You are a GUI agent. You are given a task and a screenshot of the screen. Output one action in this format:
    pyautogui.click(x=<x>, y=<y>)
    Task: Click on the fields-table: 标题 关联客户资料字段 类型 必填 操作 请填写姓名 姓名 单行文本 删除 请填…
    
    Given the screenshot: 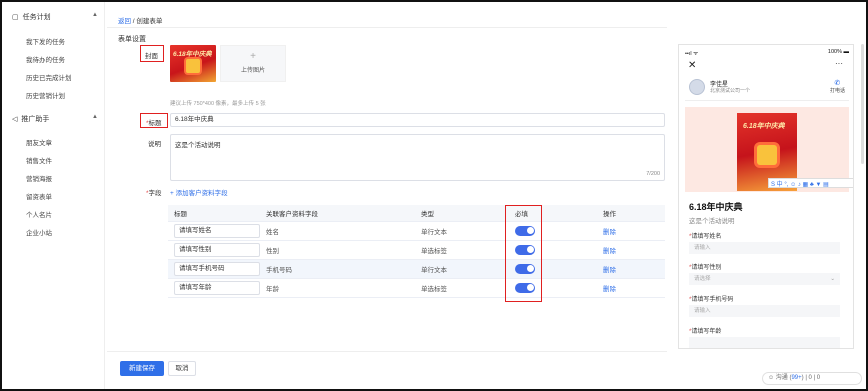 What is the action you would take?
    pyautogui.click(x=416, y=251)
    